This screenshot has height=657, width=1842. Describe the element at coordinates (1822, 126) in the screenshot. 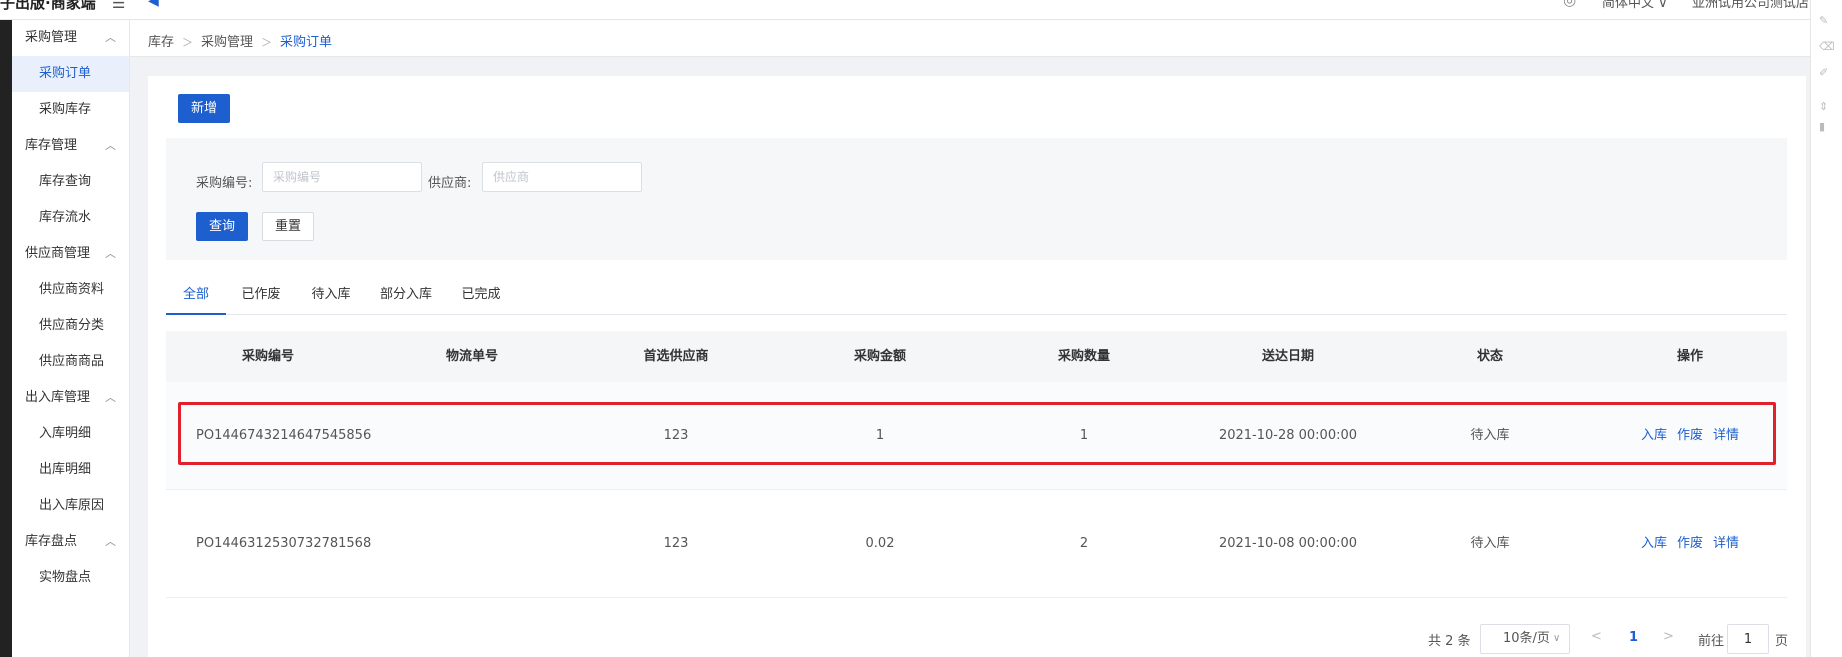

I see `scroll-handle-icon: ▮` at that location.